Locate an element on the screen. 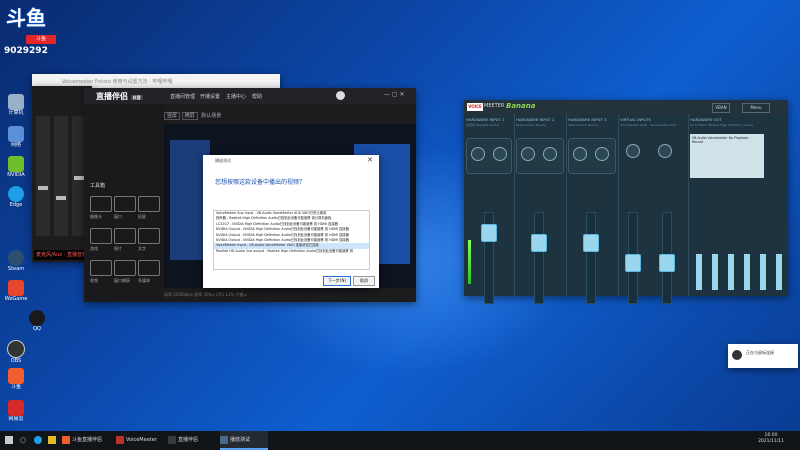  next-button: 下一步(N) is located at coordinates (337, 281).